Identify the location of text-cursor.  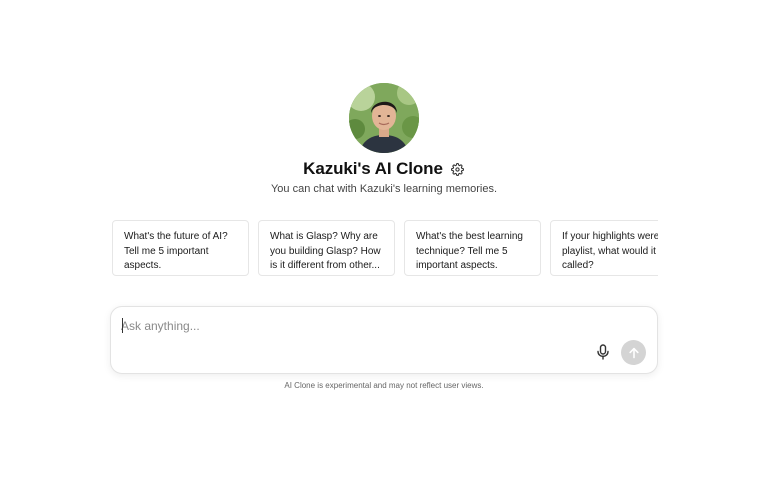
(122, 325).